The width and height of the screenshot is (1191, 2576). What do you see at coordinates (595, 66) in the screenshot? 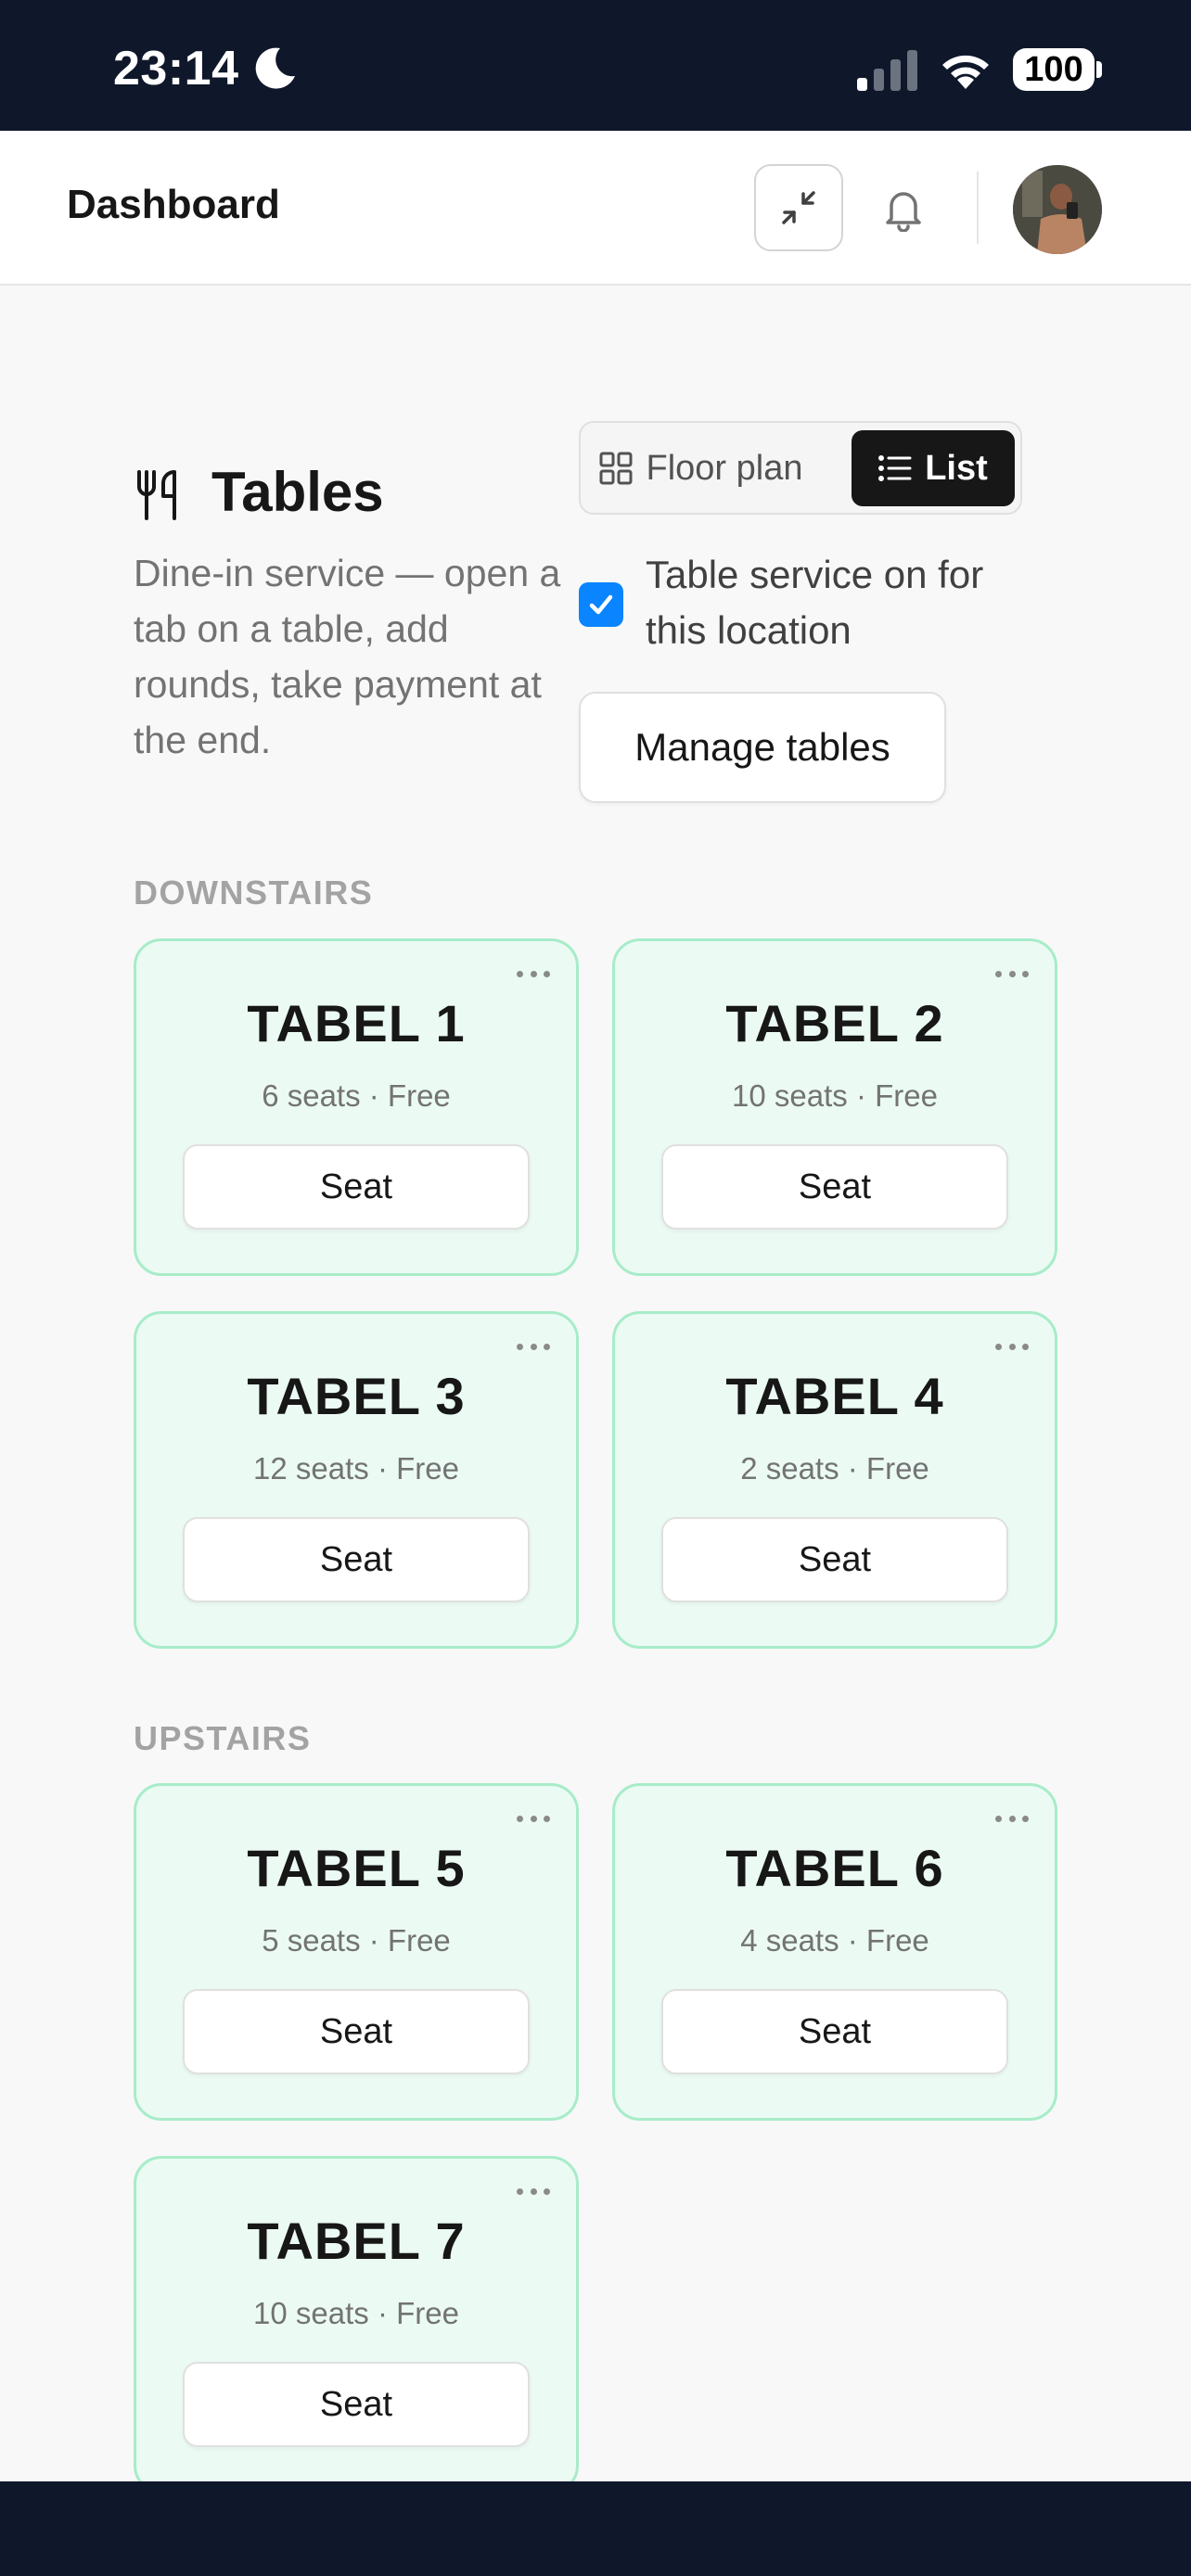
I see `status-bar: 23:14 100` at bounding box center [595, 66].